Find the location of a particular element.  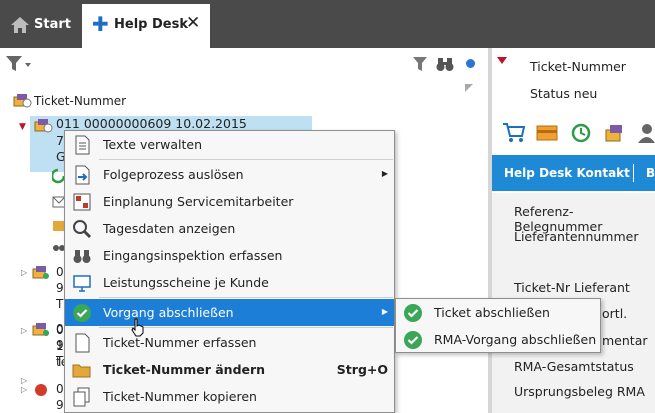

filter-dropdown-icon is located at coordinates (19, 65).